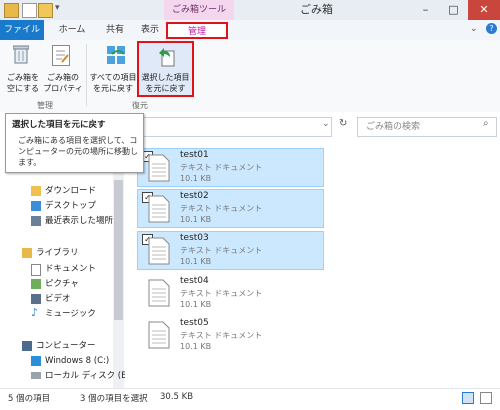 Image resolution: width=500 pixels, height=410 pixels. Describe the element at coordinates (86, 75) in the screenshot. I see `ribbon-divider` at that location.